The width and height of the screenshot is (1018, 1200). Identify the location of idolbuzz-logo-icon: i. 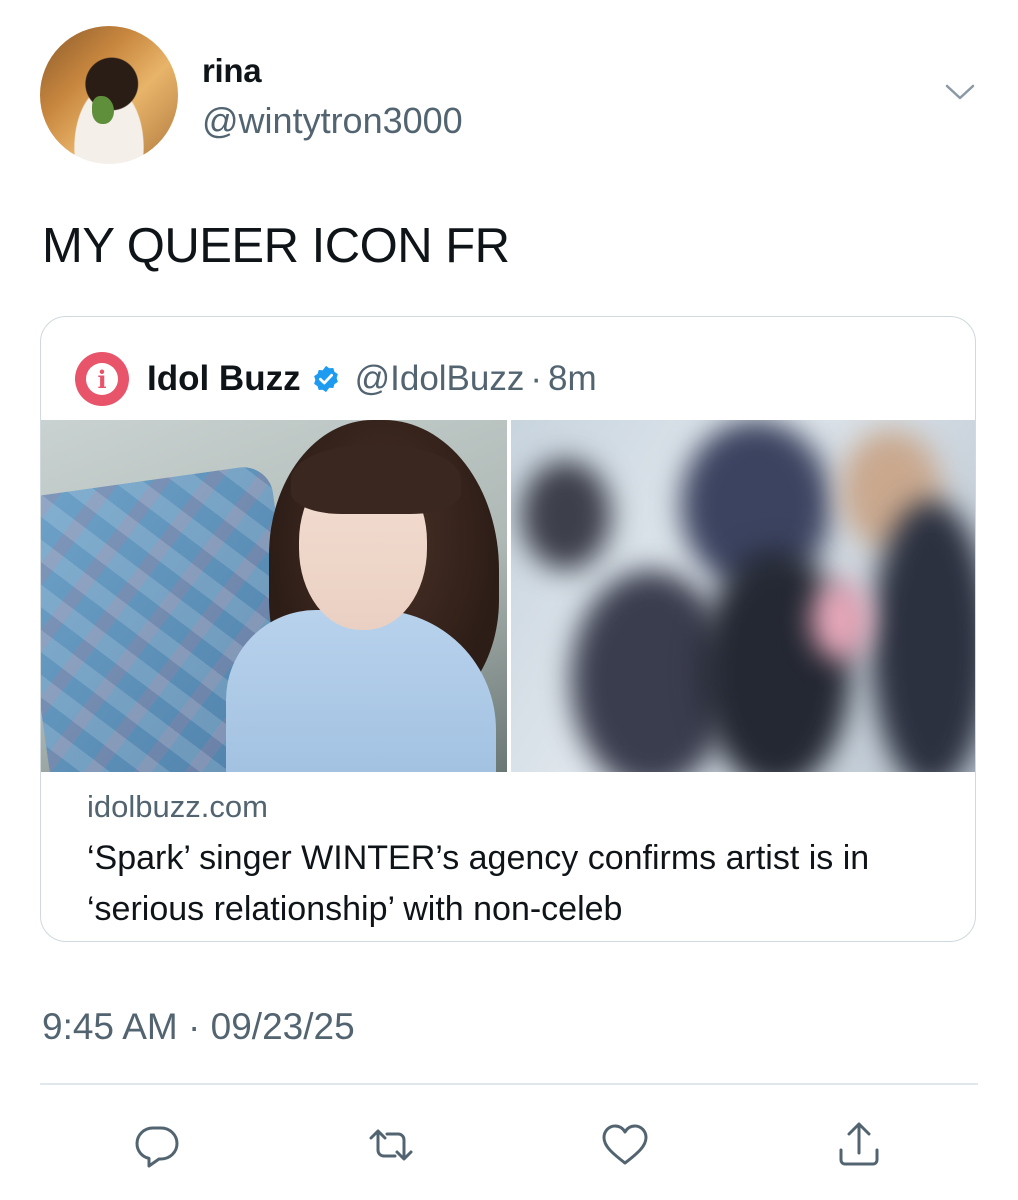
(102, 379).